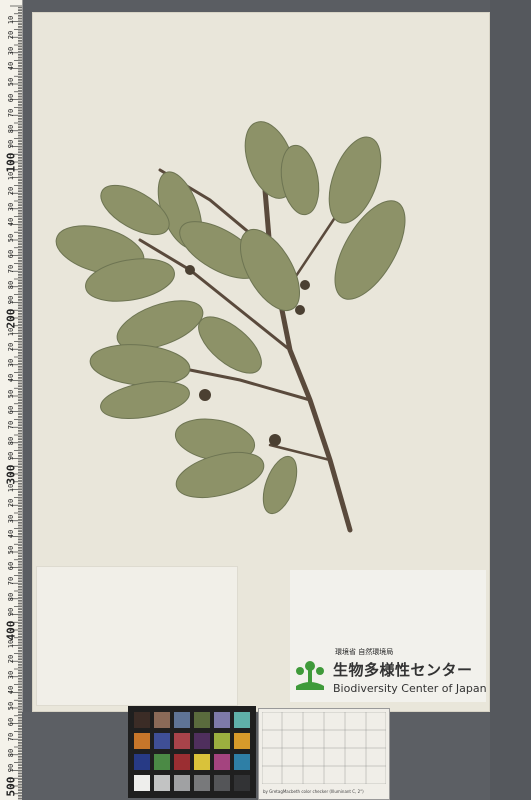  What do you see at coordinates (410, 688) in the screenshot?
I see `logo-name-english: Biodiversity Center of Japan` at bounding box center [410, 688].